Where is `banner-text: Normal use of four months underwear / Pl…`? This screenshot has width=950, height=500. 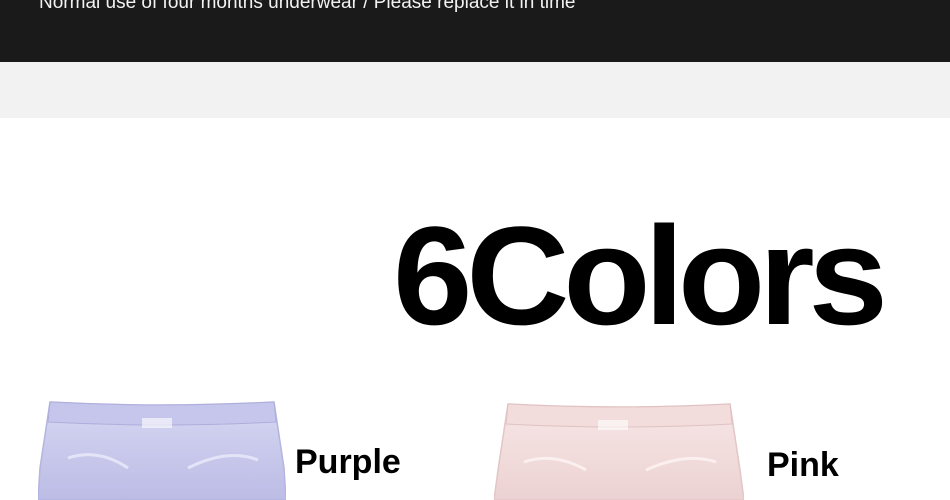
banner-text: Normal use of four months underwear / Pl… is located at coordinates (307, 6).